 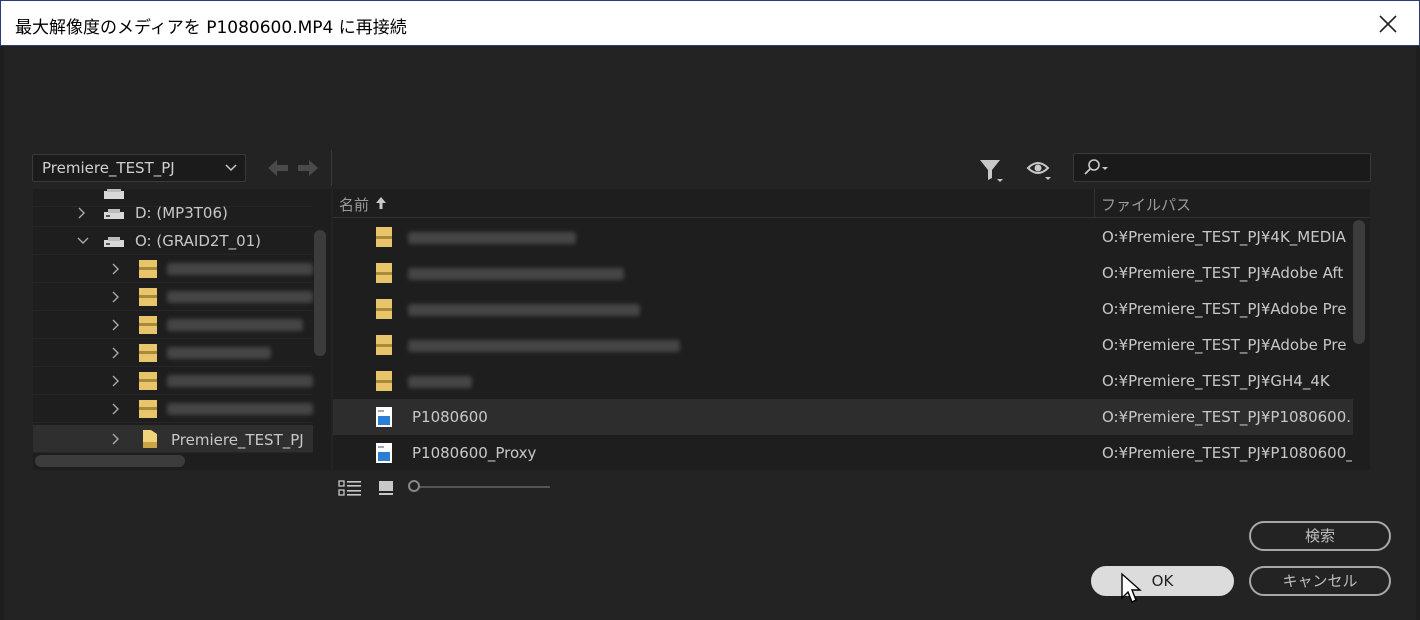 What do you see at coordinates (1146, 204) in the screenshot?
I see `column-header-path: ファイルパス` at bounding box center [1146, 204].